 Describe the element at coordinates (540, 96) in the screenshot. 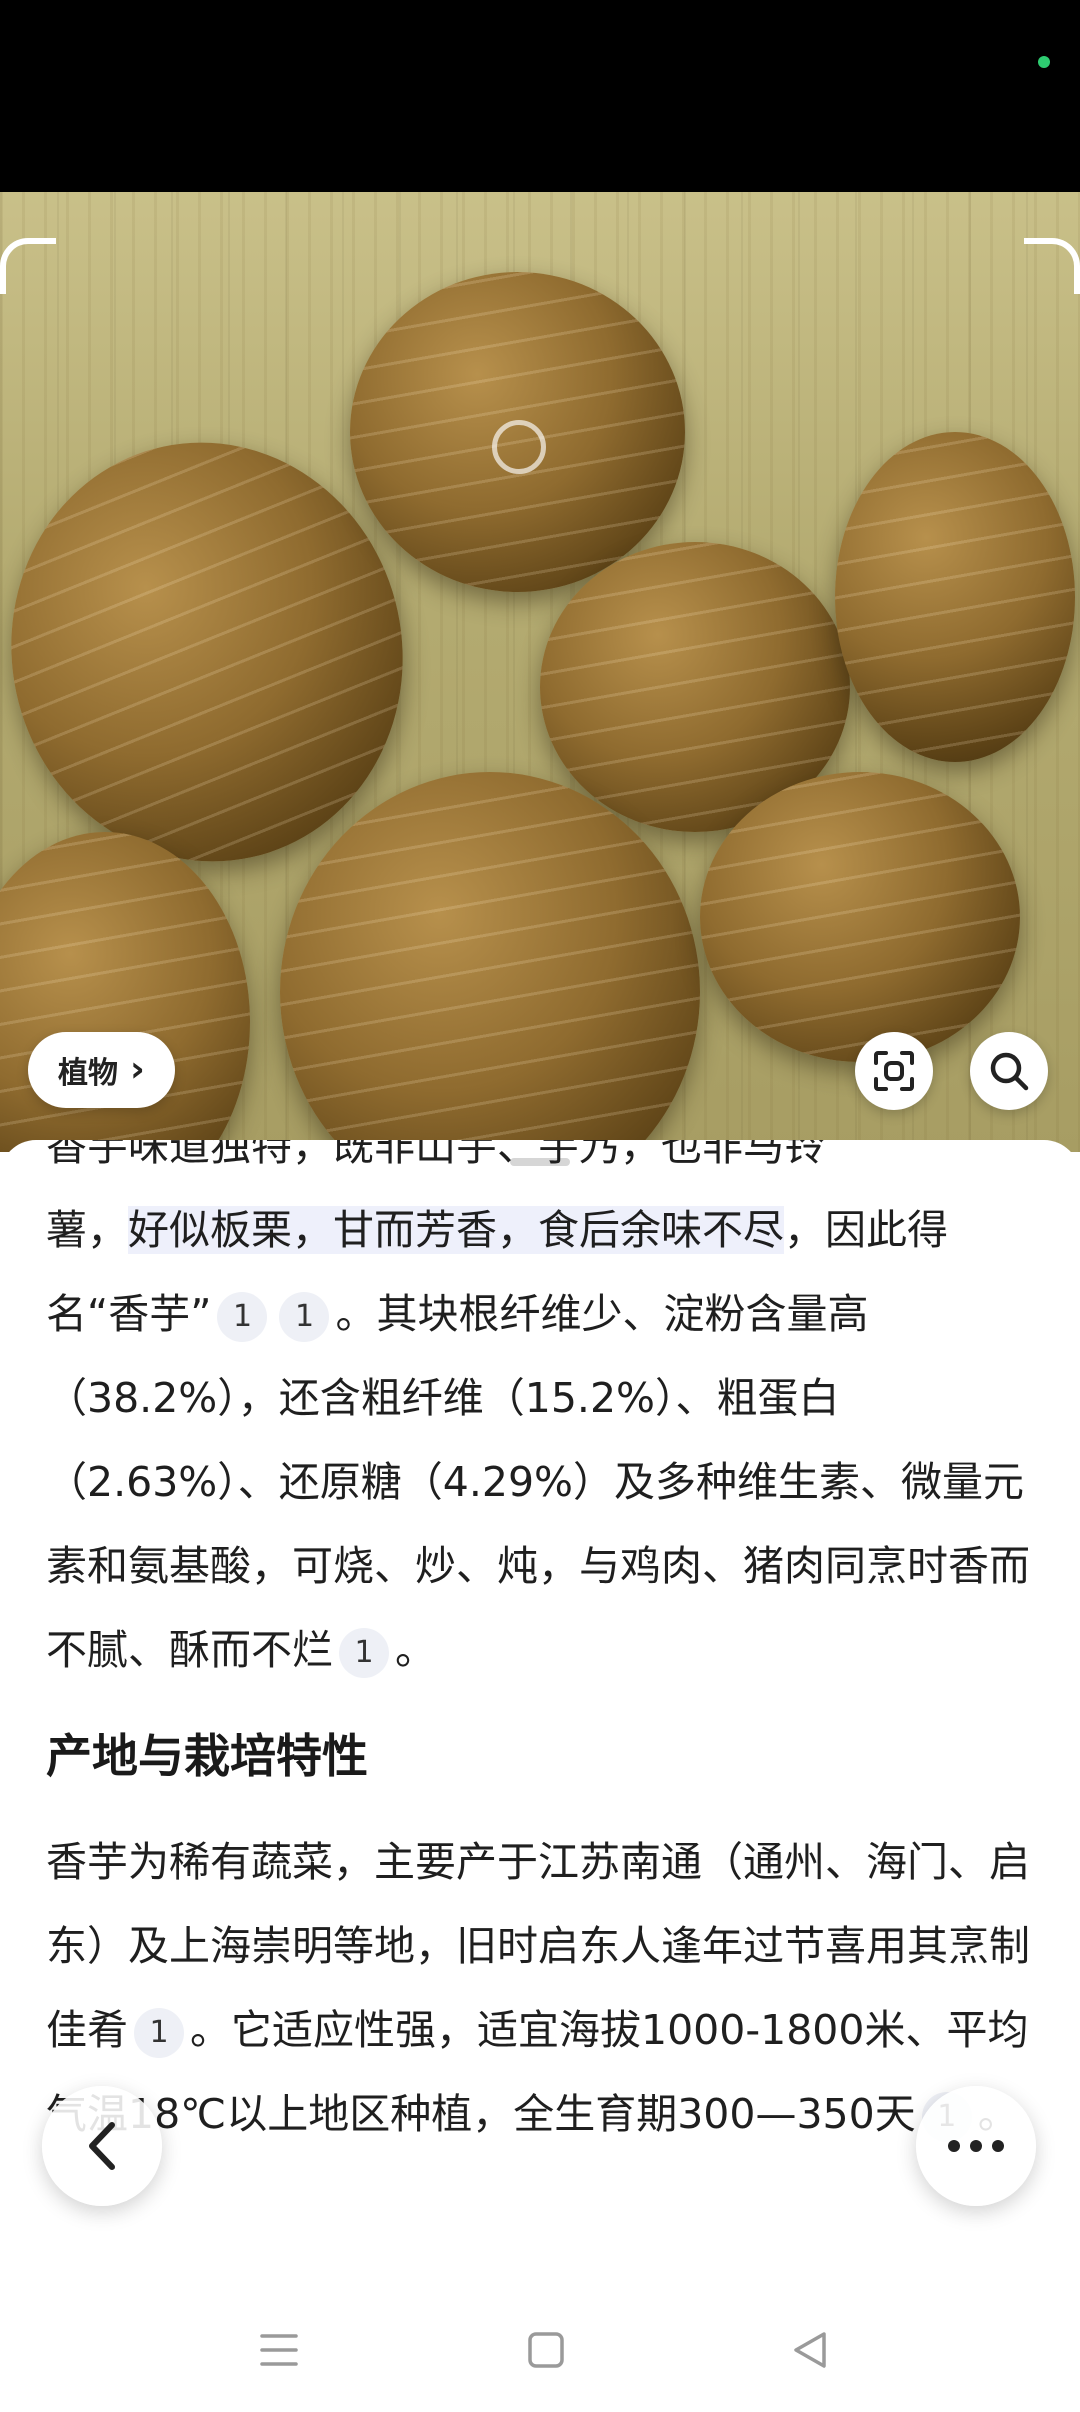

I see `status-bar` at that location.